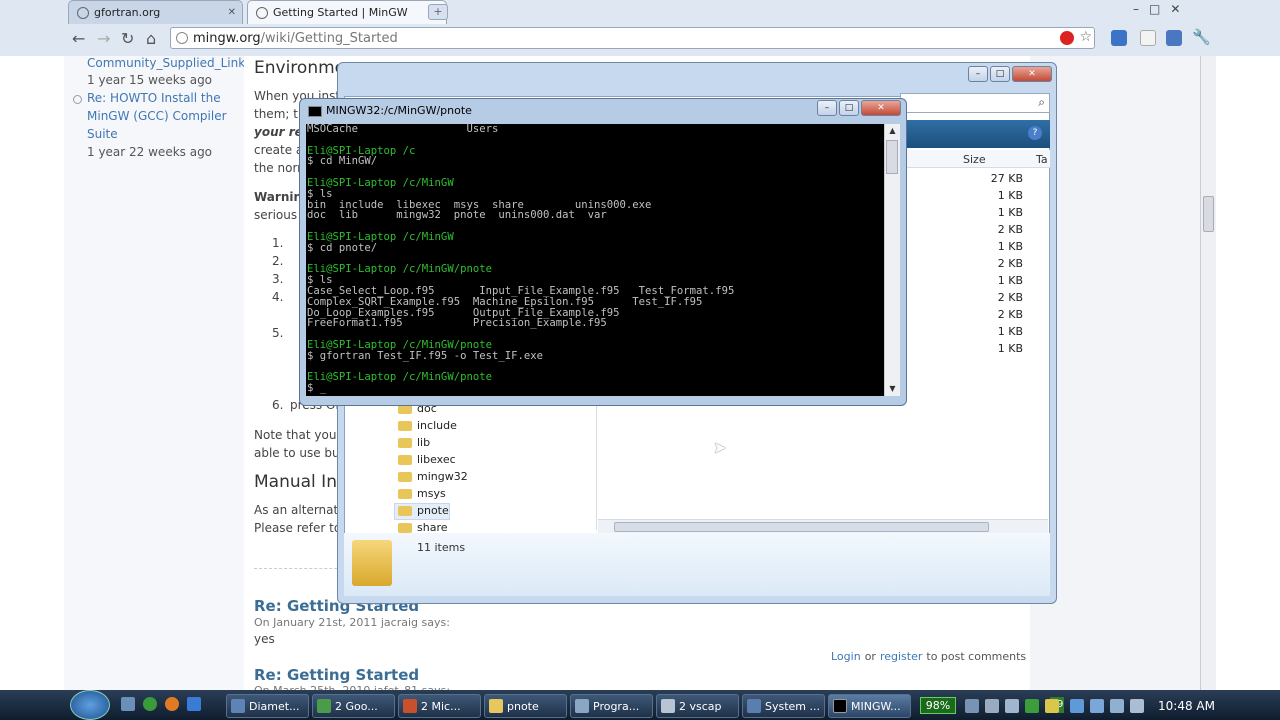  I want to click on list-number: 1., so click(278, 243).